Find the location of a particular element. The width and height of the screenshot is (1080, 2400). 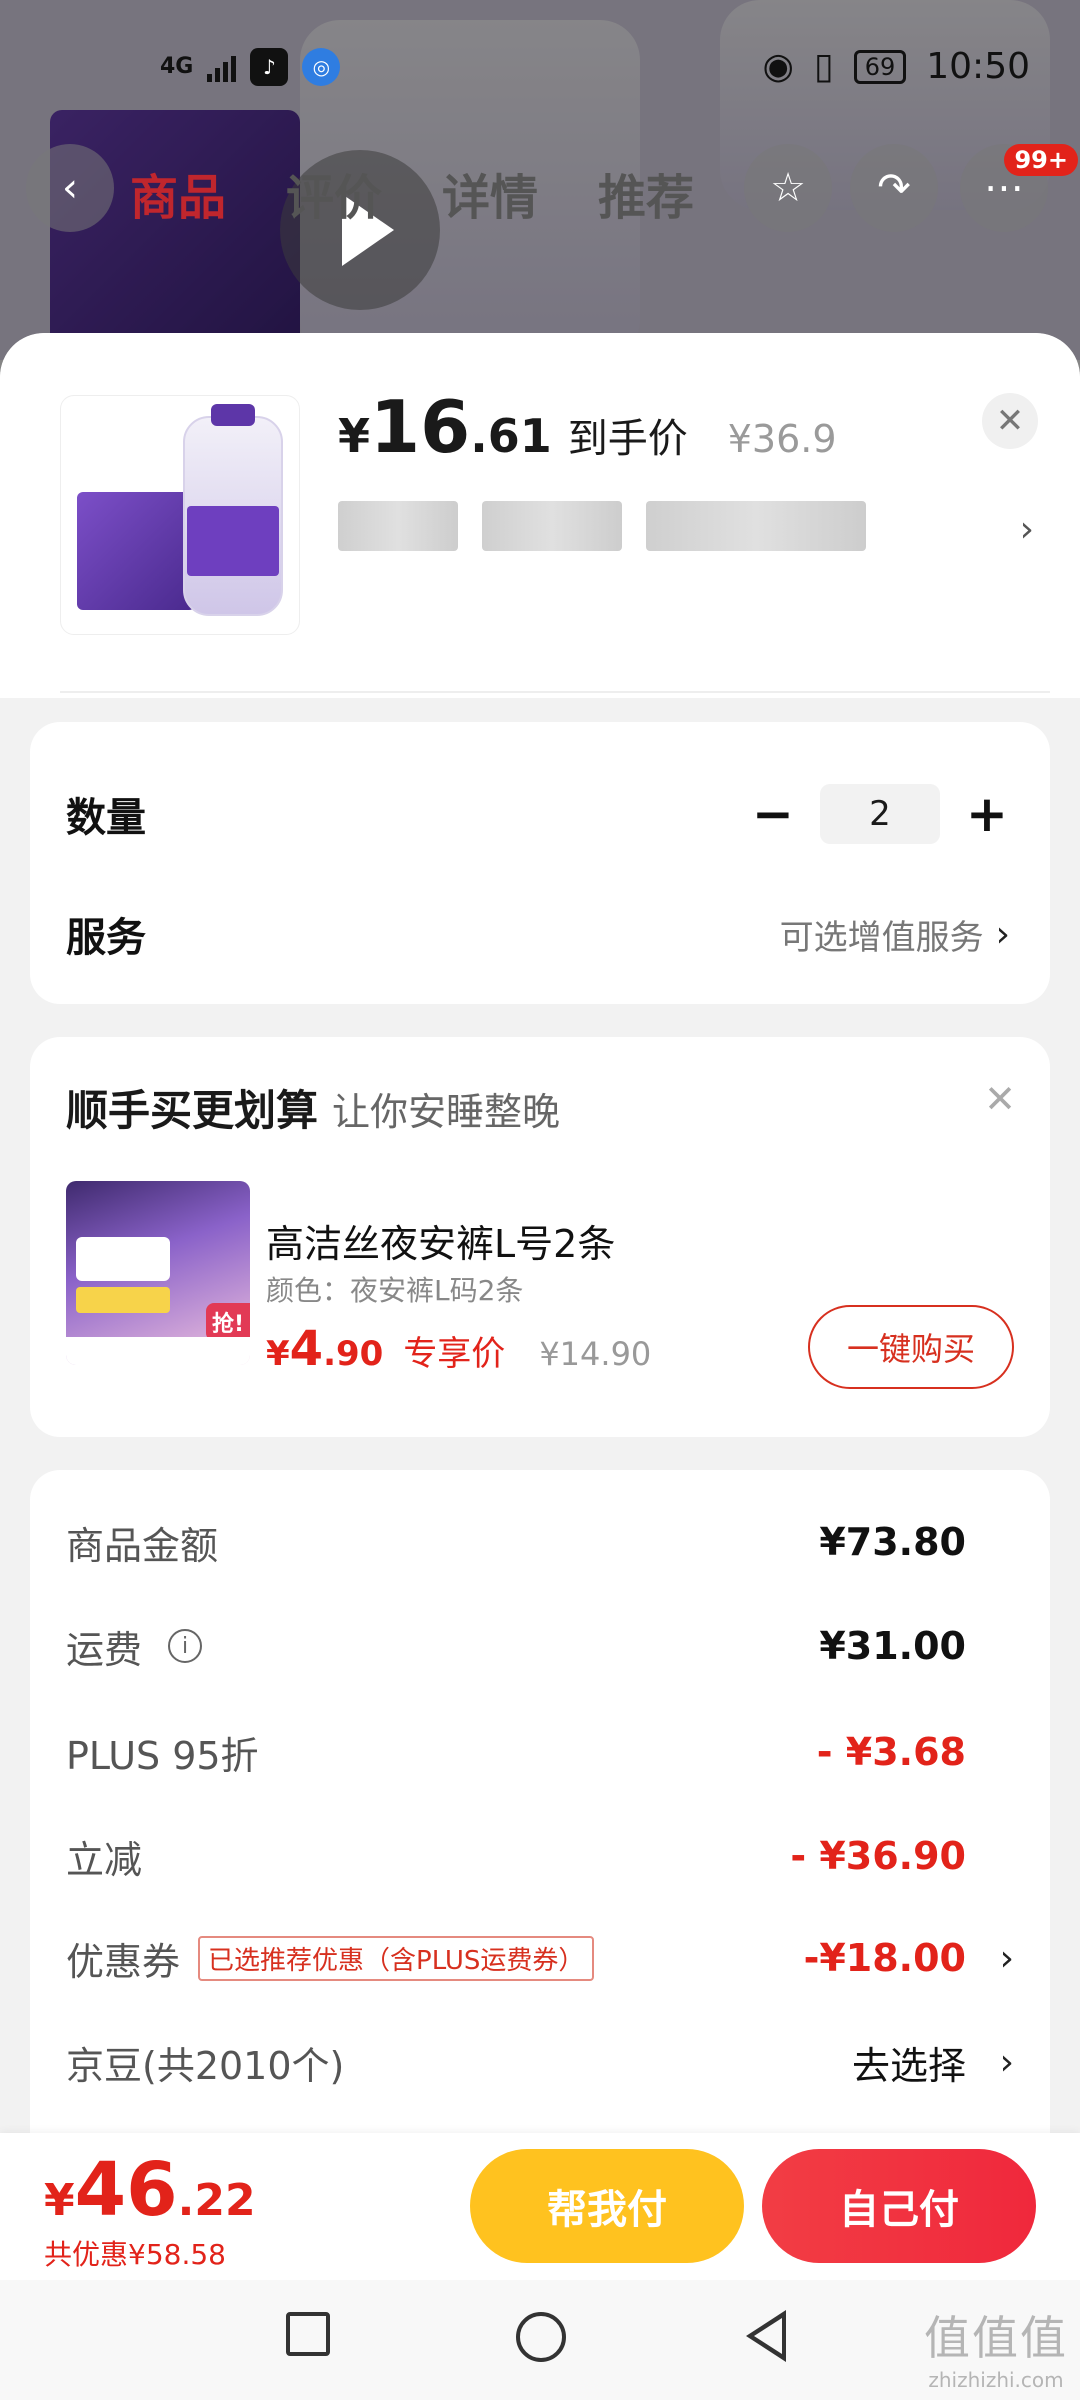

recent-apps-icon is located at coordinates (308, 2334).